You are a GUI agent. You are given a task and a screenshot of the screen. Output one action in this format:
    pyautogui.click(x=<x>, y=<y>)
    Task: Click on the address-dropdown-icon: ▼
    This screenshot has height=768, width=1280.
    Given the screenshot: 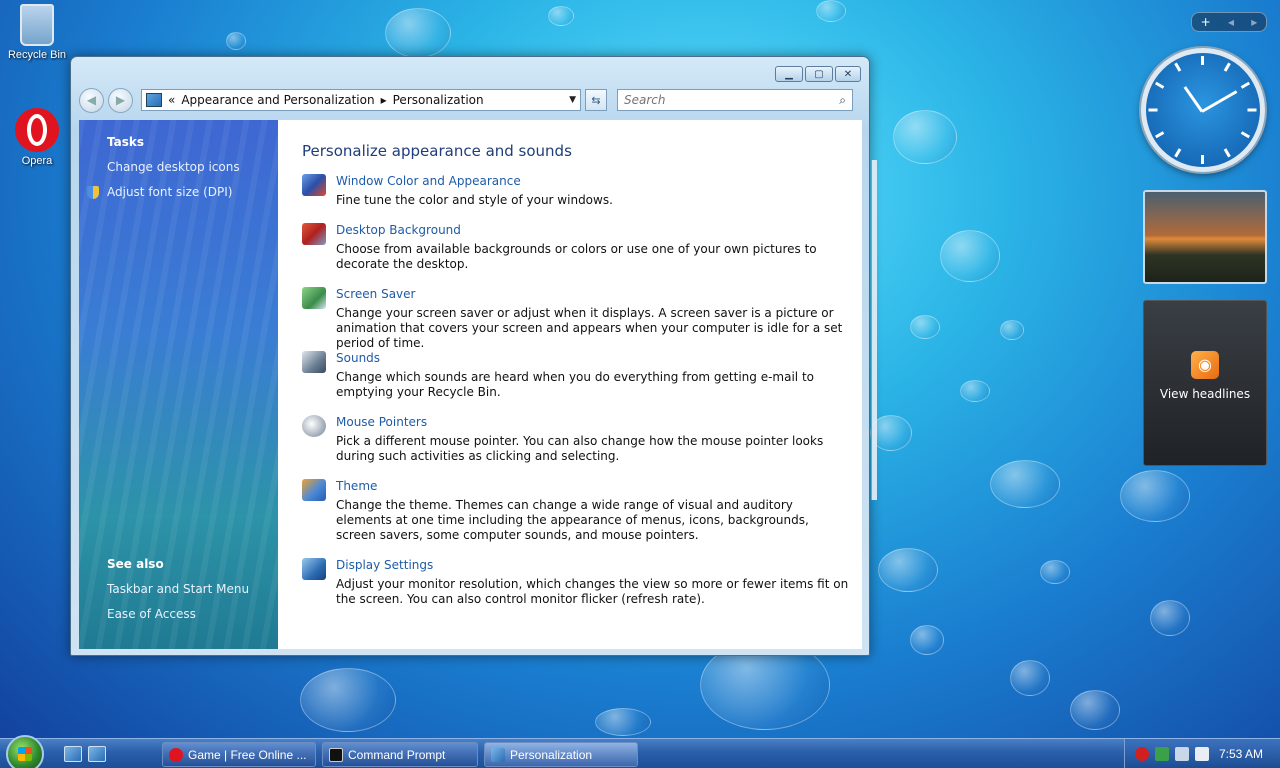 What is the action you would take?
    pyautogui.click(x=572, y=100)
    